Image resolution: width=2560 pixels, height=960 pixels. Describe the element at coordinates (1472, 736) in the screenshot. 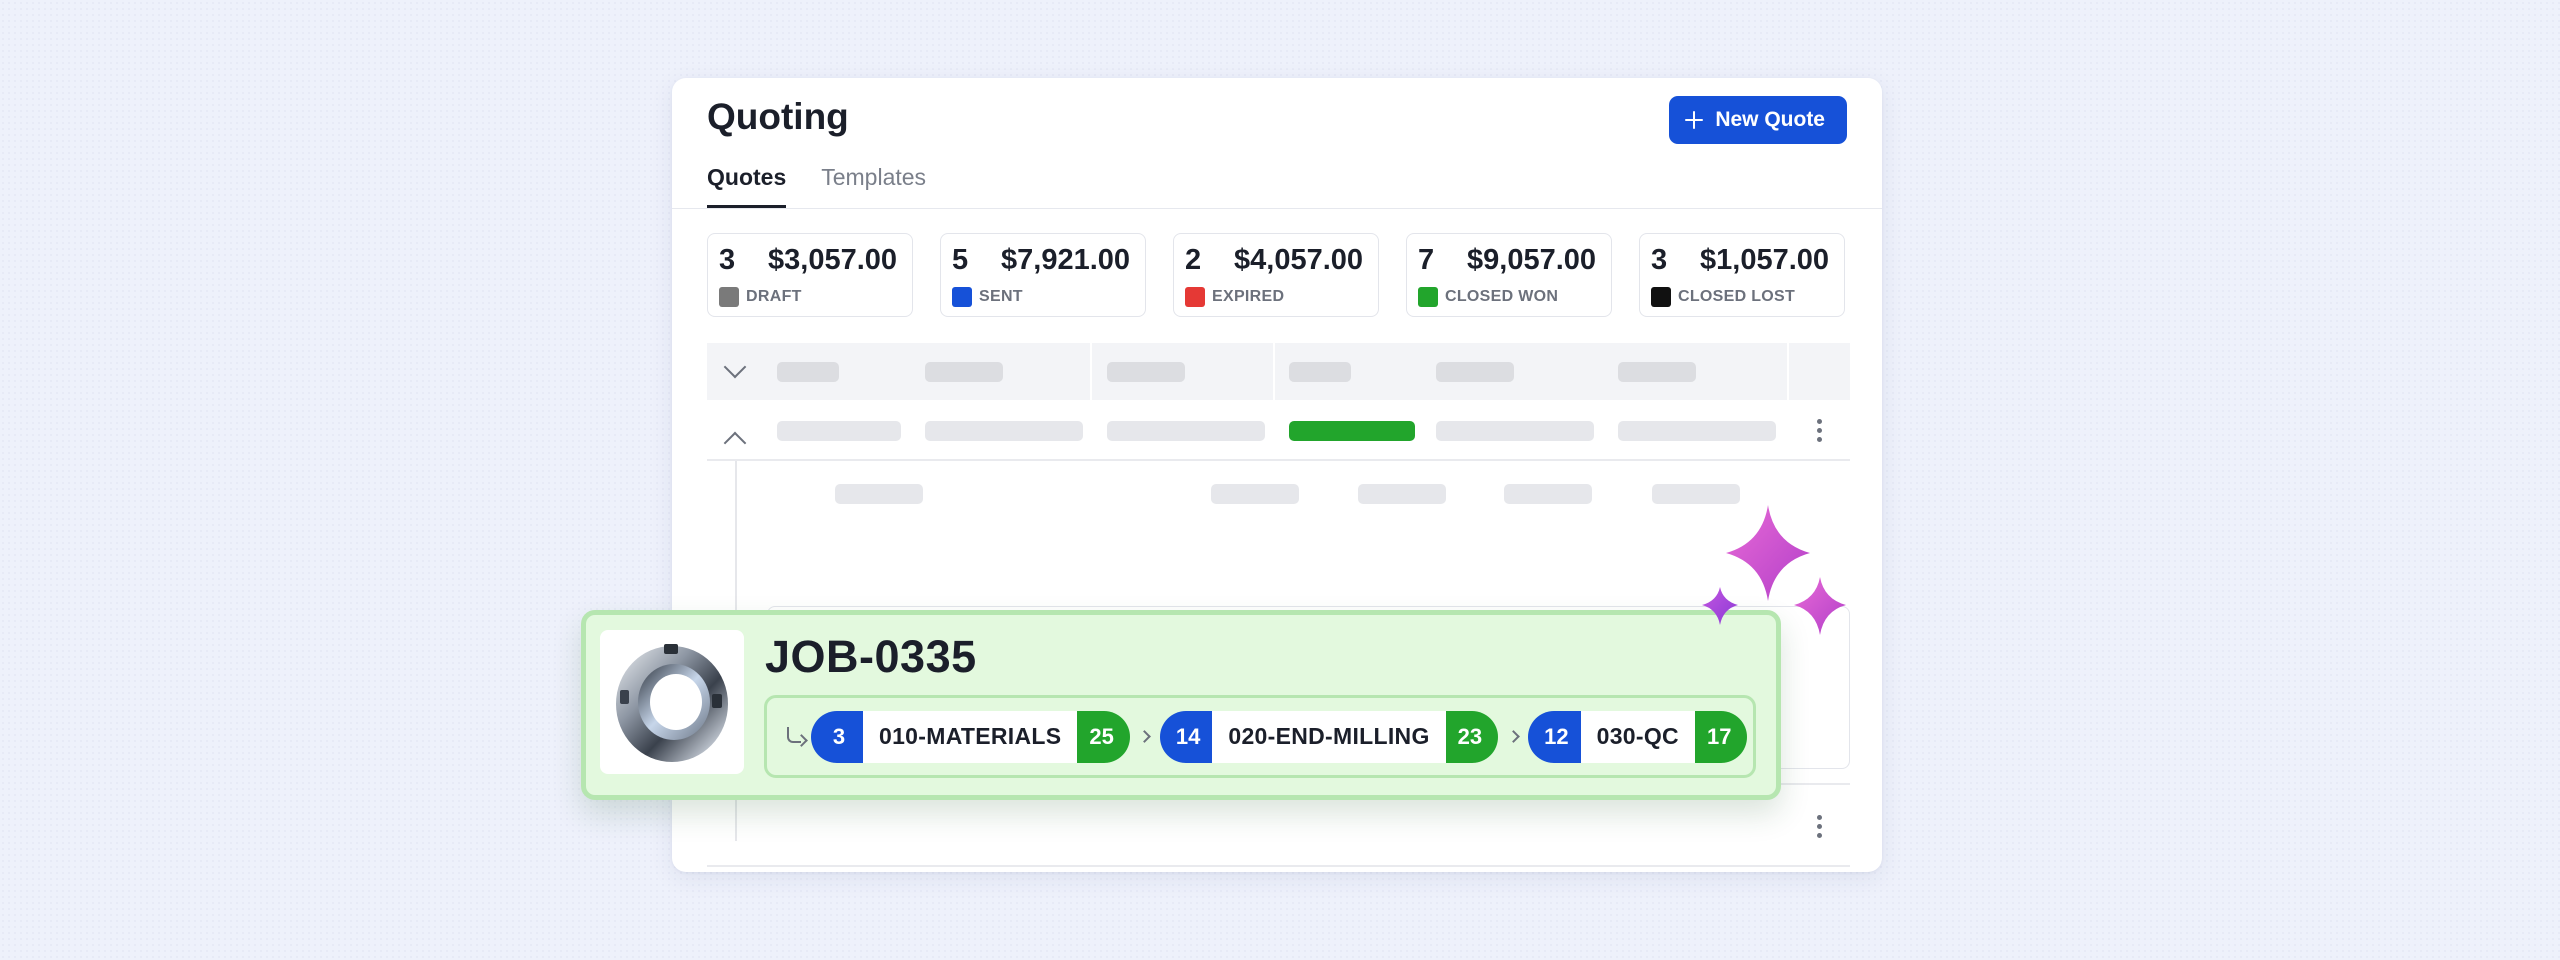

I see `operation-right-count: 23` at that location.